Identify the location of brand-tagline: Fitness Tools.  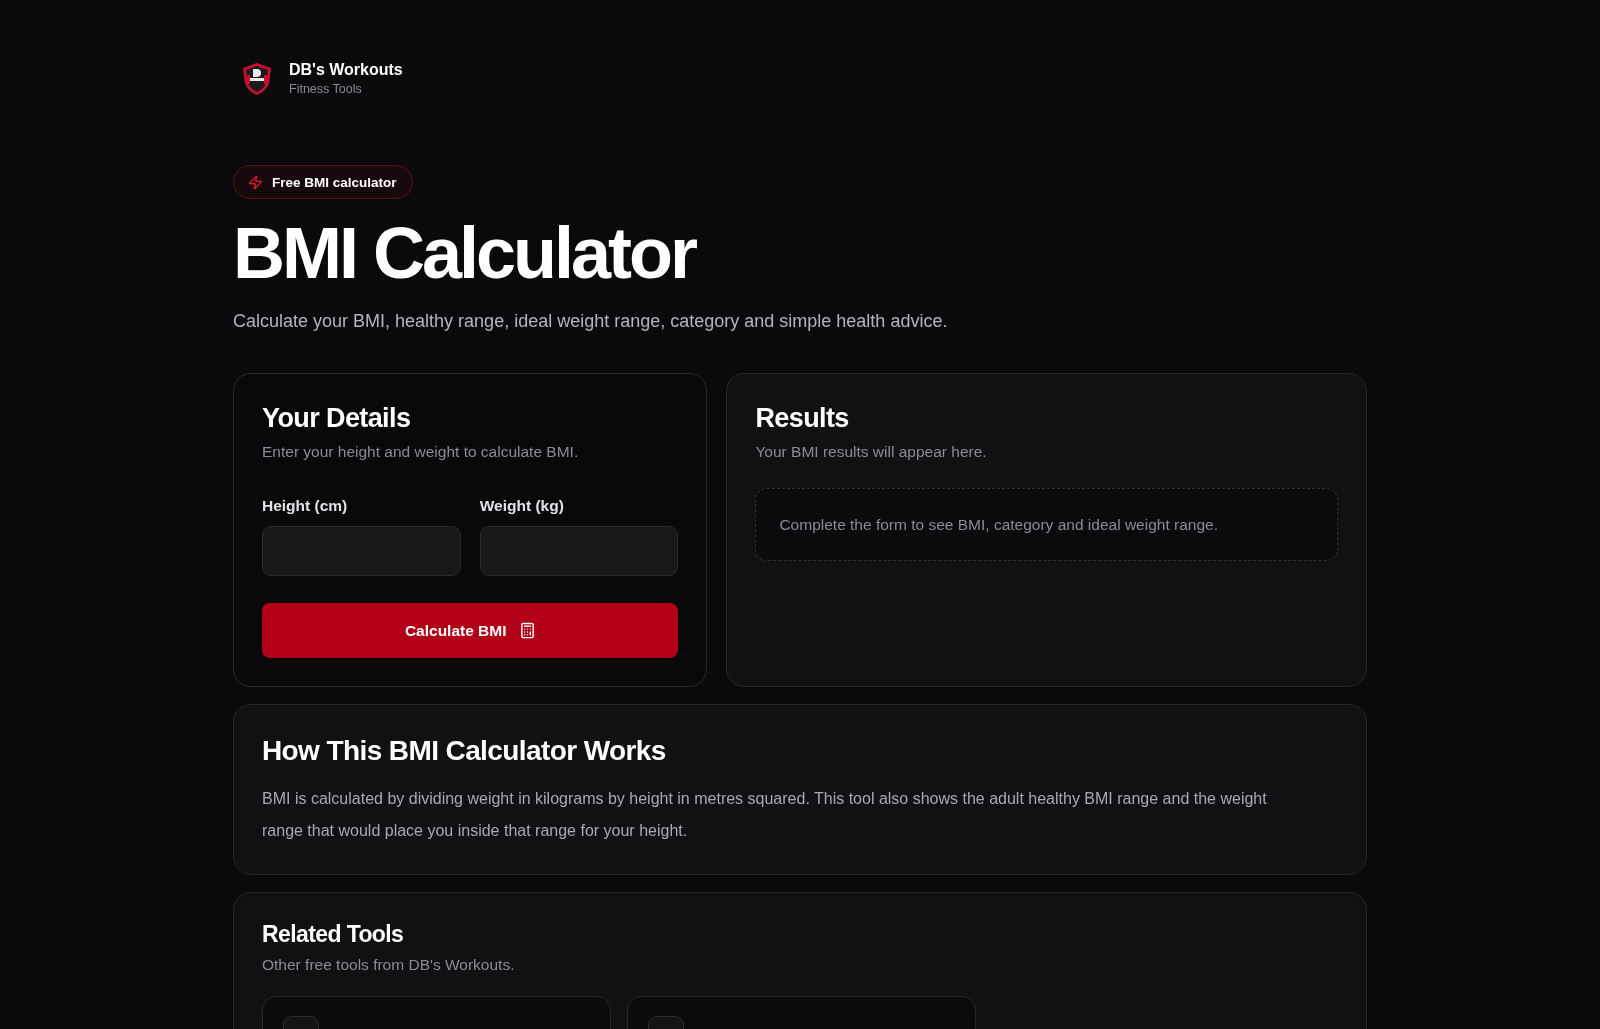
(326, 89).